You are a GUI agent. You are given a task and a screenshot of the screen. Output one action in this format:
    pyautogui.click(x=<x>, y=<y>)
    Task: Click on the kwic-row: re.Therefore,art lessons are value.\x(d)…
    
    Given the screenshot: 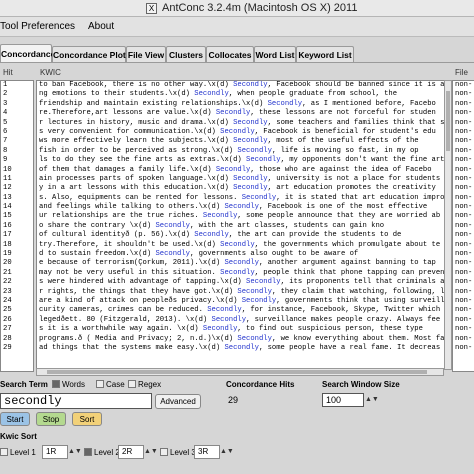 What is the action you would take?
    pyautogui.click(x=241, y=113)
    